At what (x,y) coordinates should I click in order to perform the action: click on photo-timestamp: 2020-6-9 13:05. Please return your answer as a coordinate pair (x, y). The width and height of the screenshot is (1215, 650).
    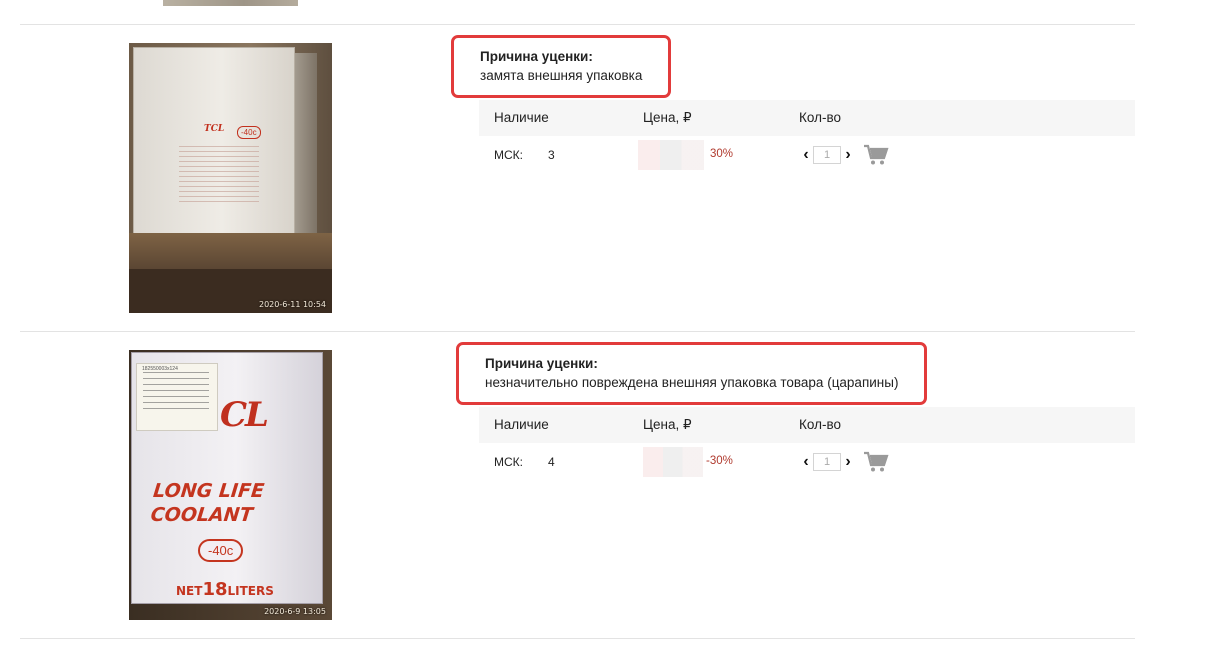
    Looking at the image, I should click on (295, 611).